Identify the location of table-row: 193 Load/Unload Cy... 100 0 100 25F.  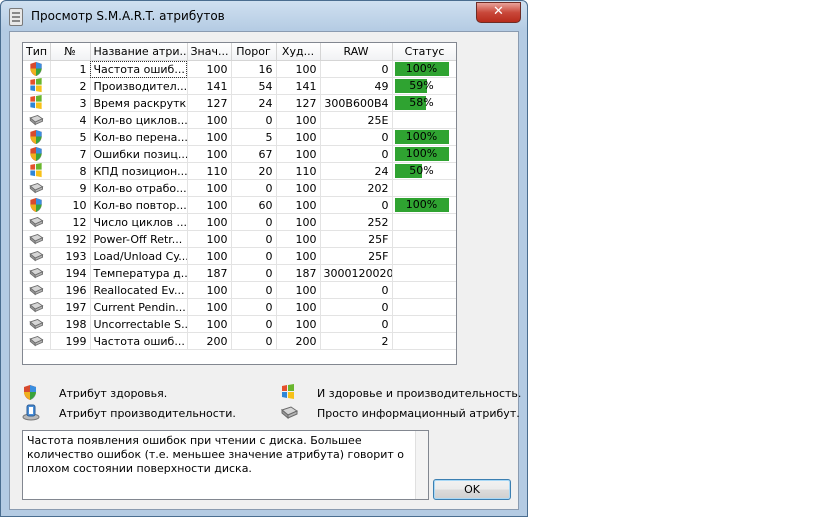
(239, 256).